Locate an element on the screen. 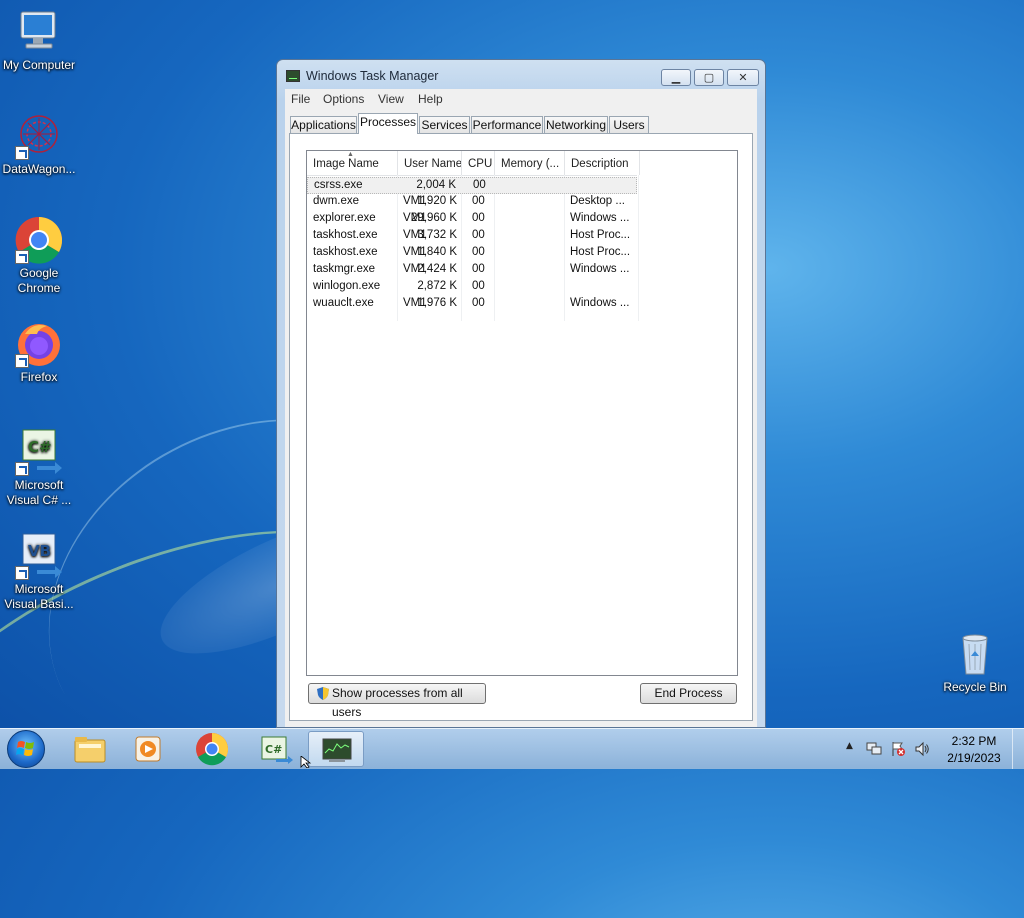 The height and width of the screenshot is (918, 1024). taskbar-explorer is located at coordinates (90, 749).